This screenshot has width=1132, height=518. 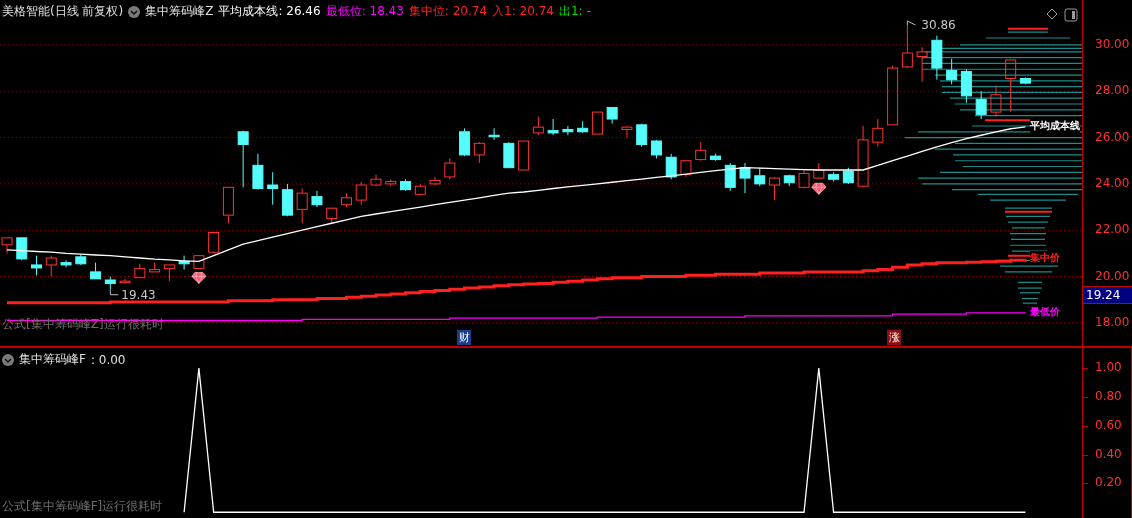 I want to click on event-badge: 涨, so click(x=894, y=337).